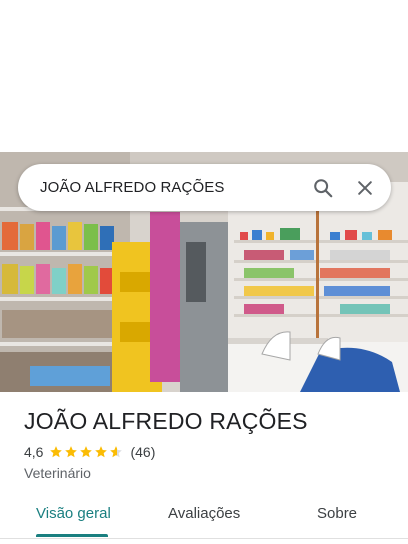 The width and height of the screenshot is (408, 544). Describe the element at coordinates (204, 513) in the screenshot. I see `tab-reviews: Avaliações` at that location.